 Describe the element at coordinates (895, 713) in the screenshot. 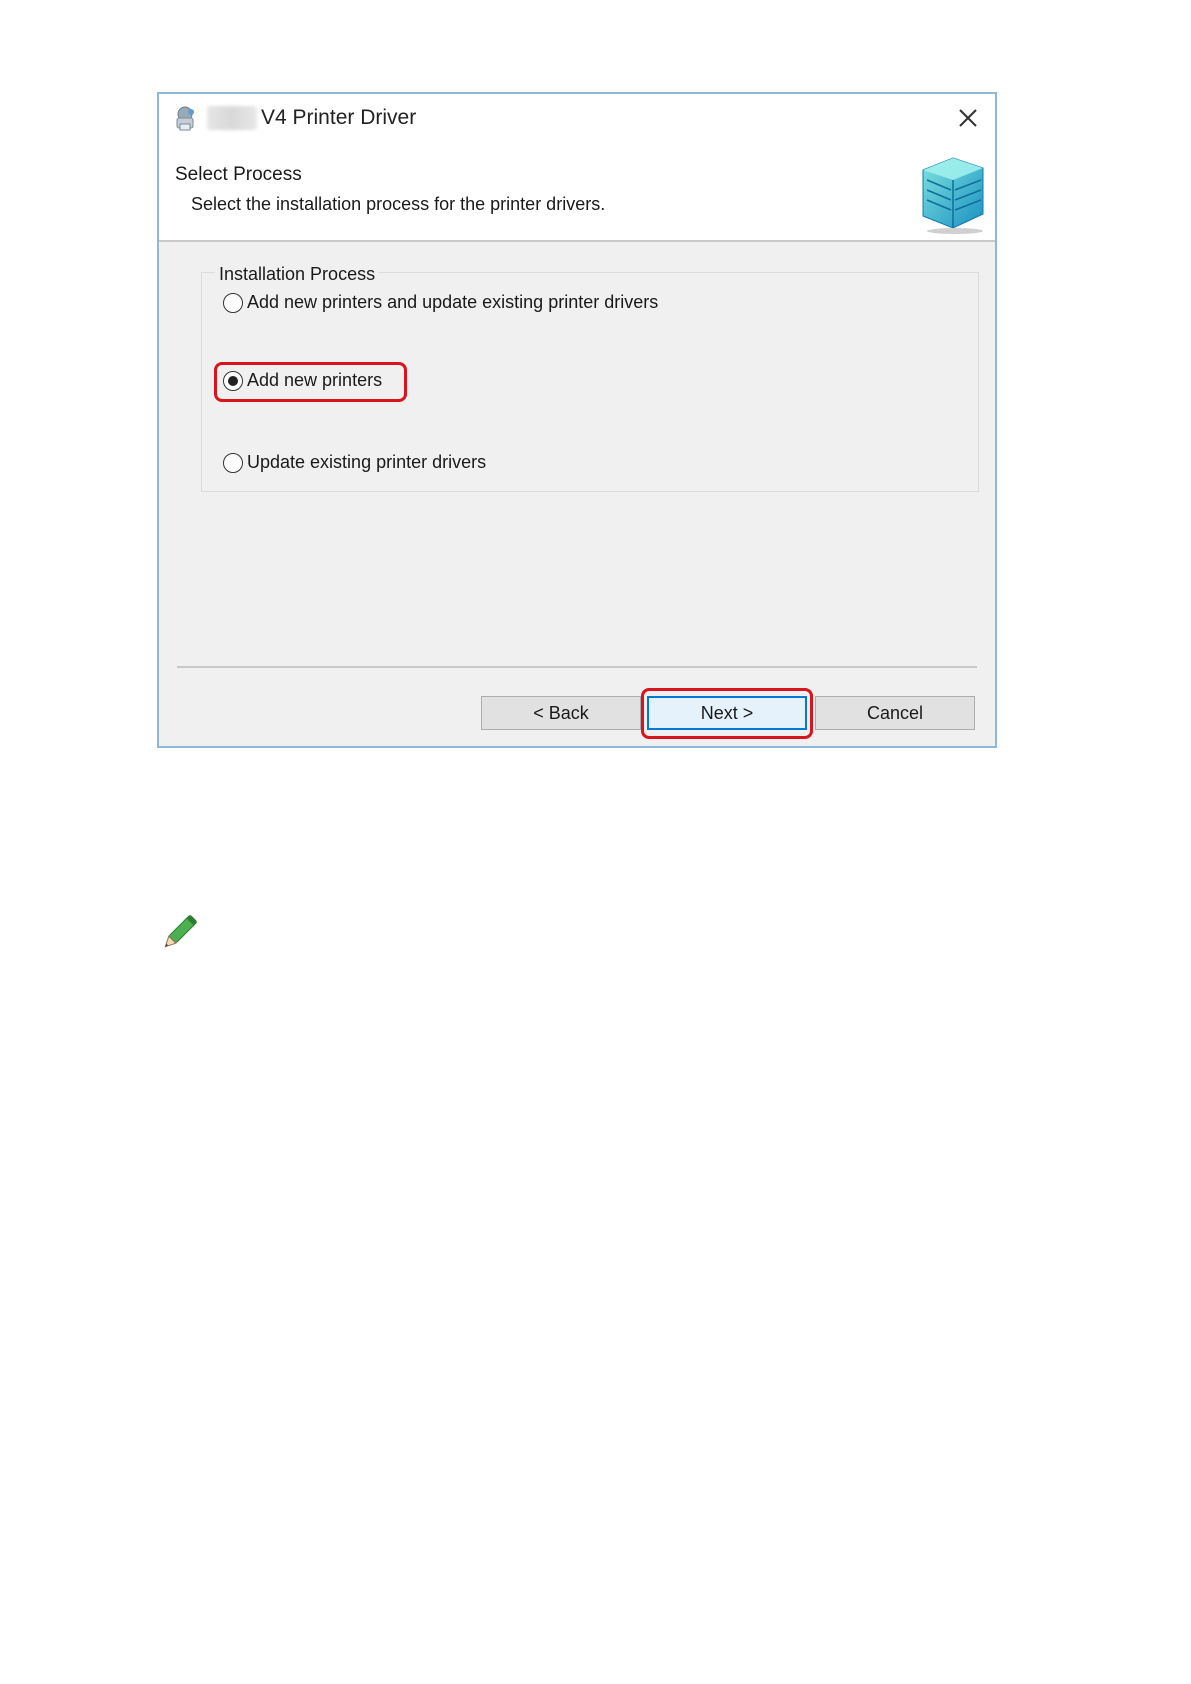

I see `cancel-button: Cancel` at that location.